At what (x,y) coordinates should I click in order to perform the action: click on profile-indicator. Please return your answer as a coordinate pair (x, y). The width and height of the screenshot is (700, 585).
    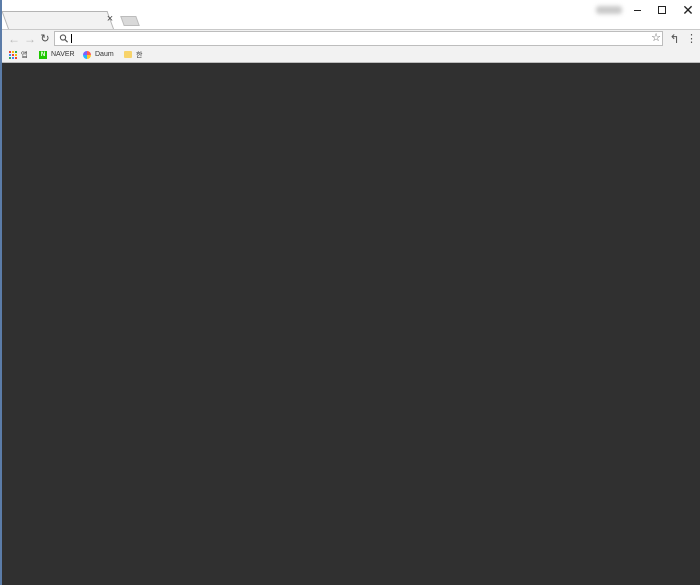
    Looking at the image, I should click on (609, 10).